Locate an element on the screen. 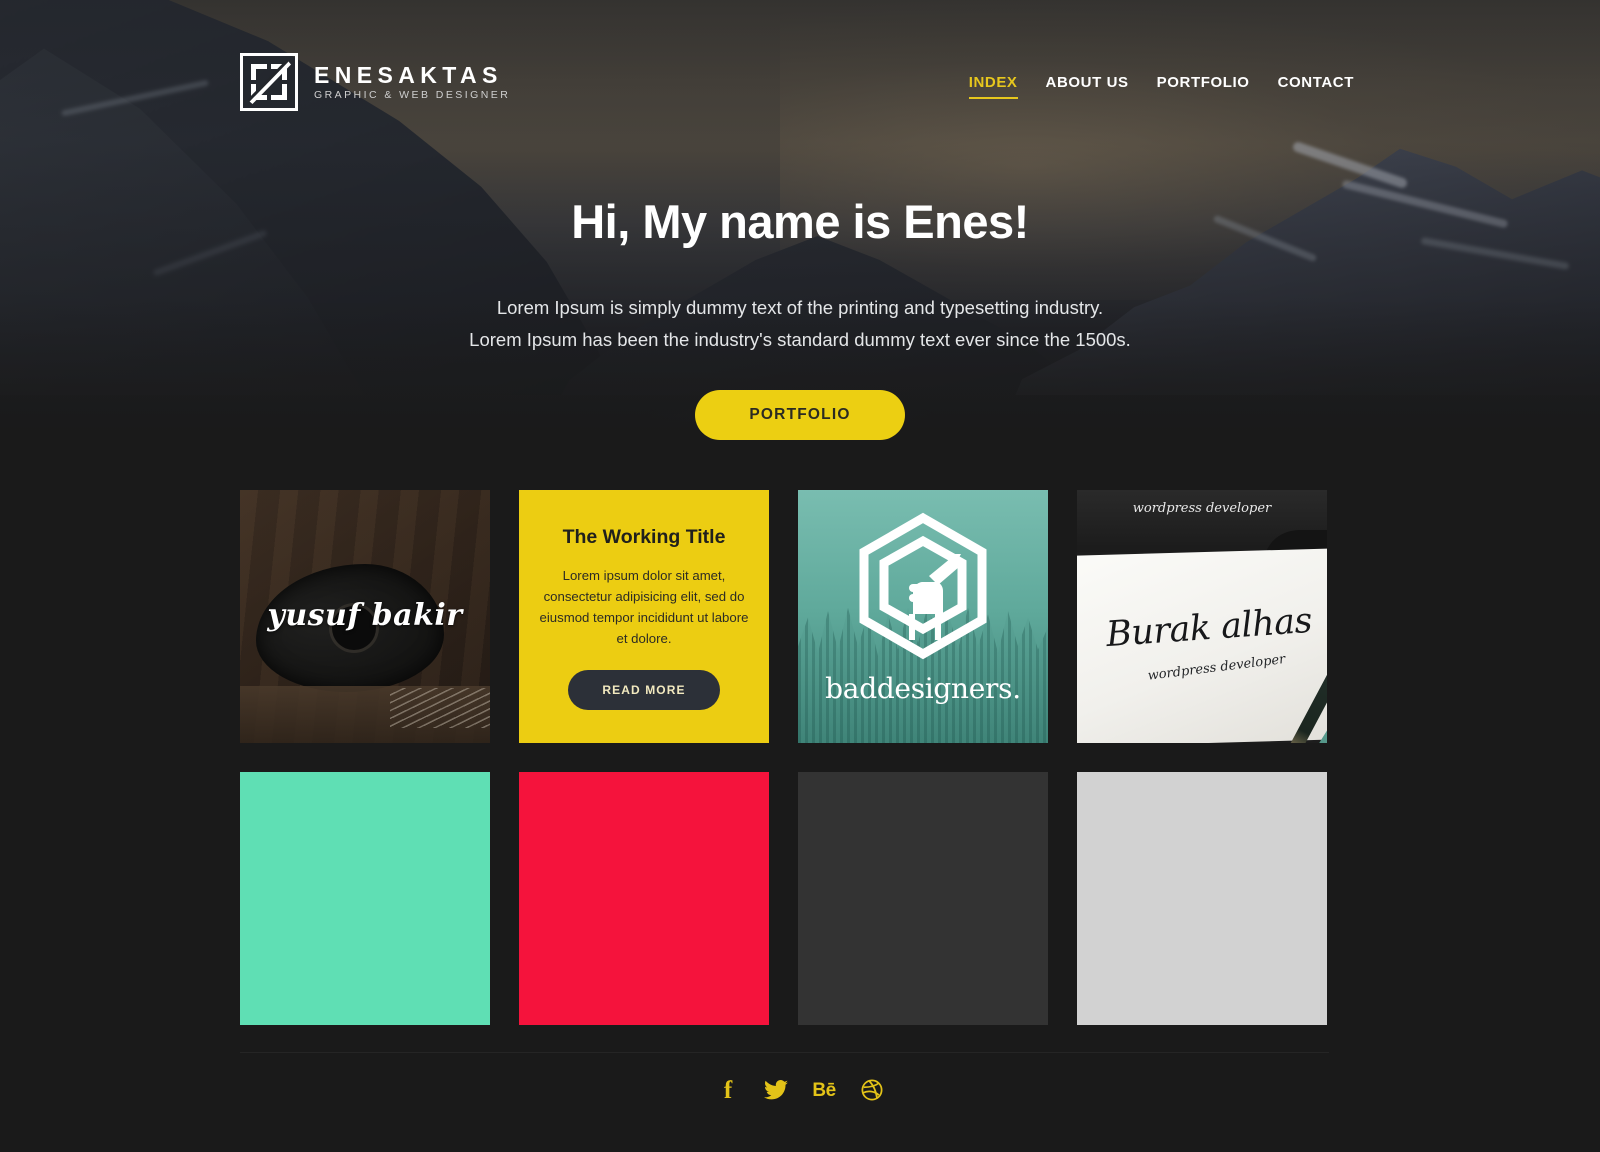  portfolio-tile-crimson is located at coordinates (644, 898).